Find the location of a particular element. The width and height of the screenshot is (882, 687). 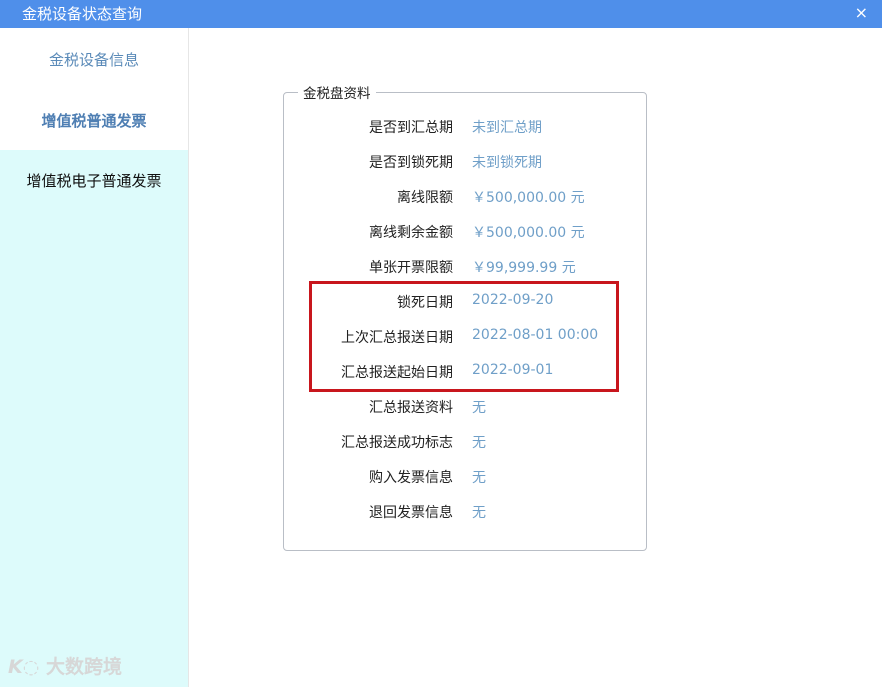

info-row: 是否到锁死期 未到锁死期 is located at coordinates (465, 162).